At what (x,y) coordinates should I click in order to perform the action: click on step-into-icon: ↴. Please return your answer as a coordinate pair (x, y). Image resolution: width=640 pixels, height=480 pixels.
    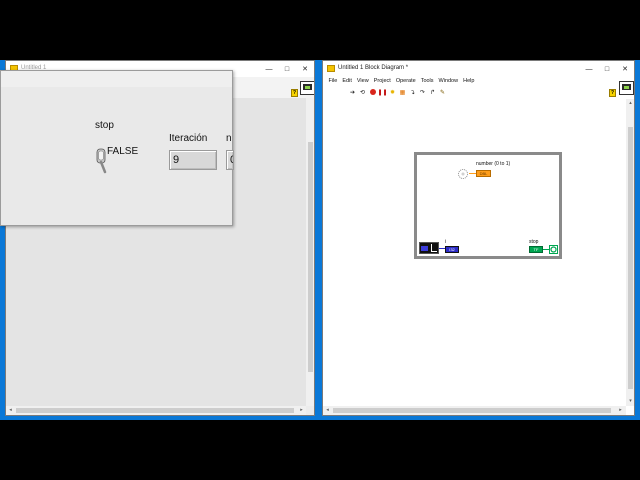
    Looking at the image, I should click on (412, 92).